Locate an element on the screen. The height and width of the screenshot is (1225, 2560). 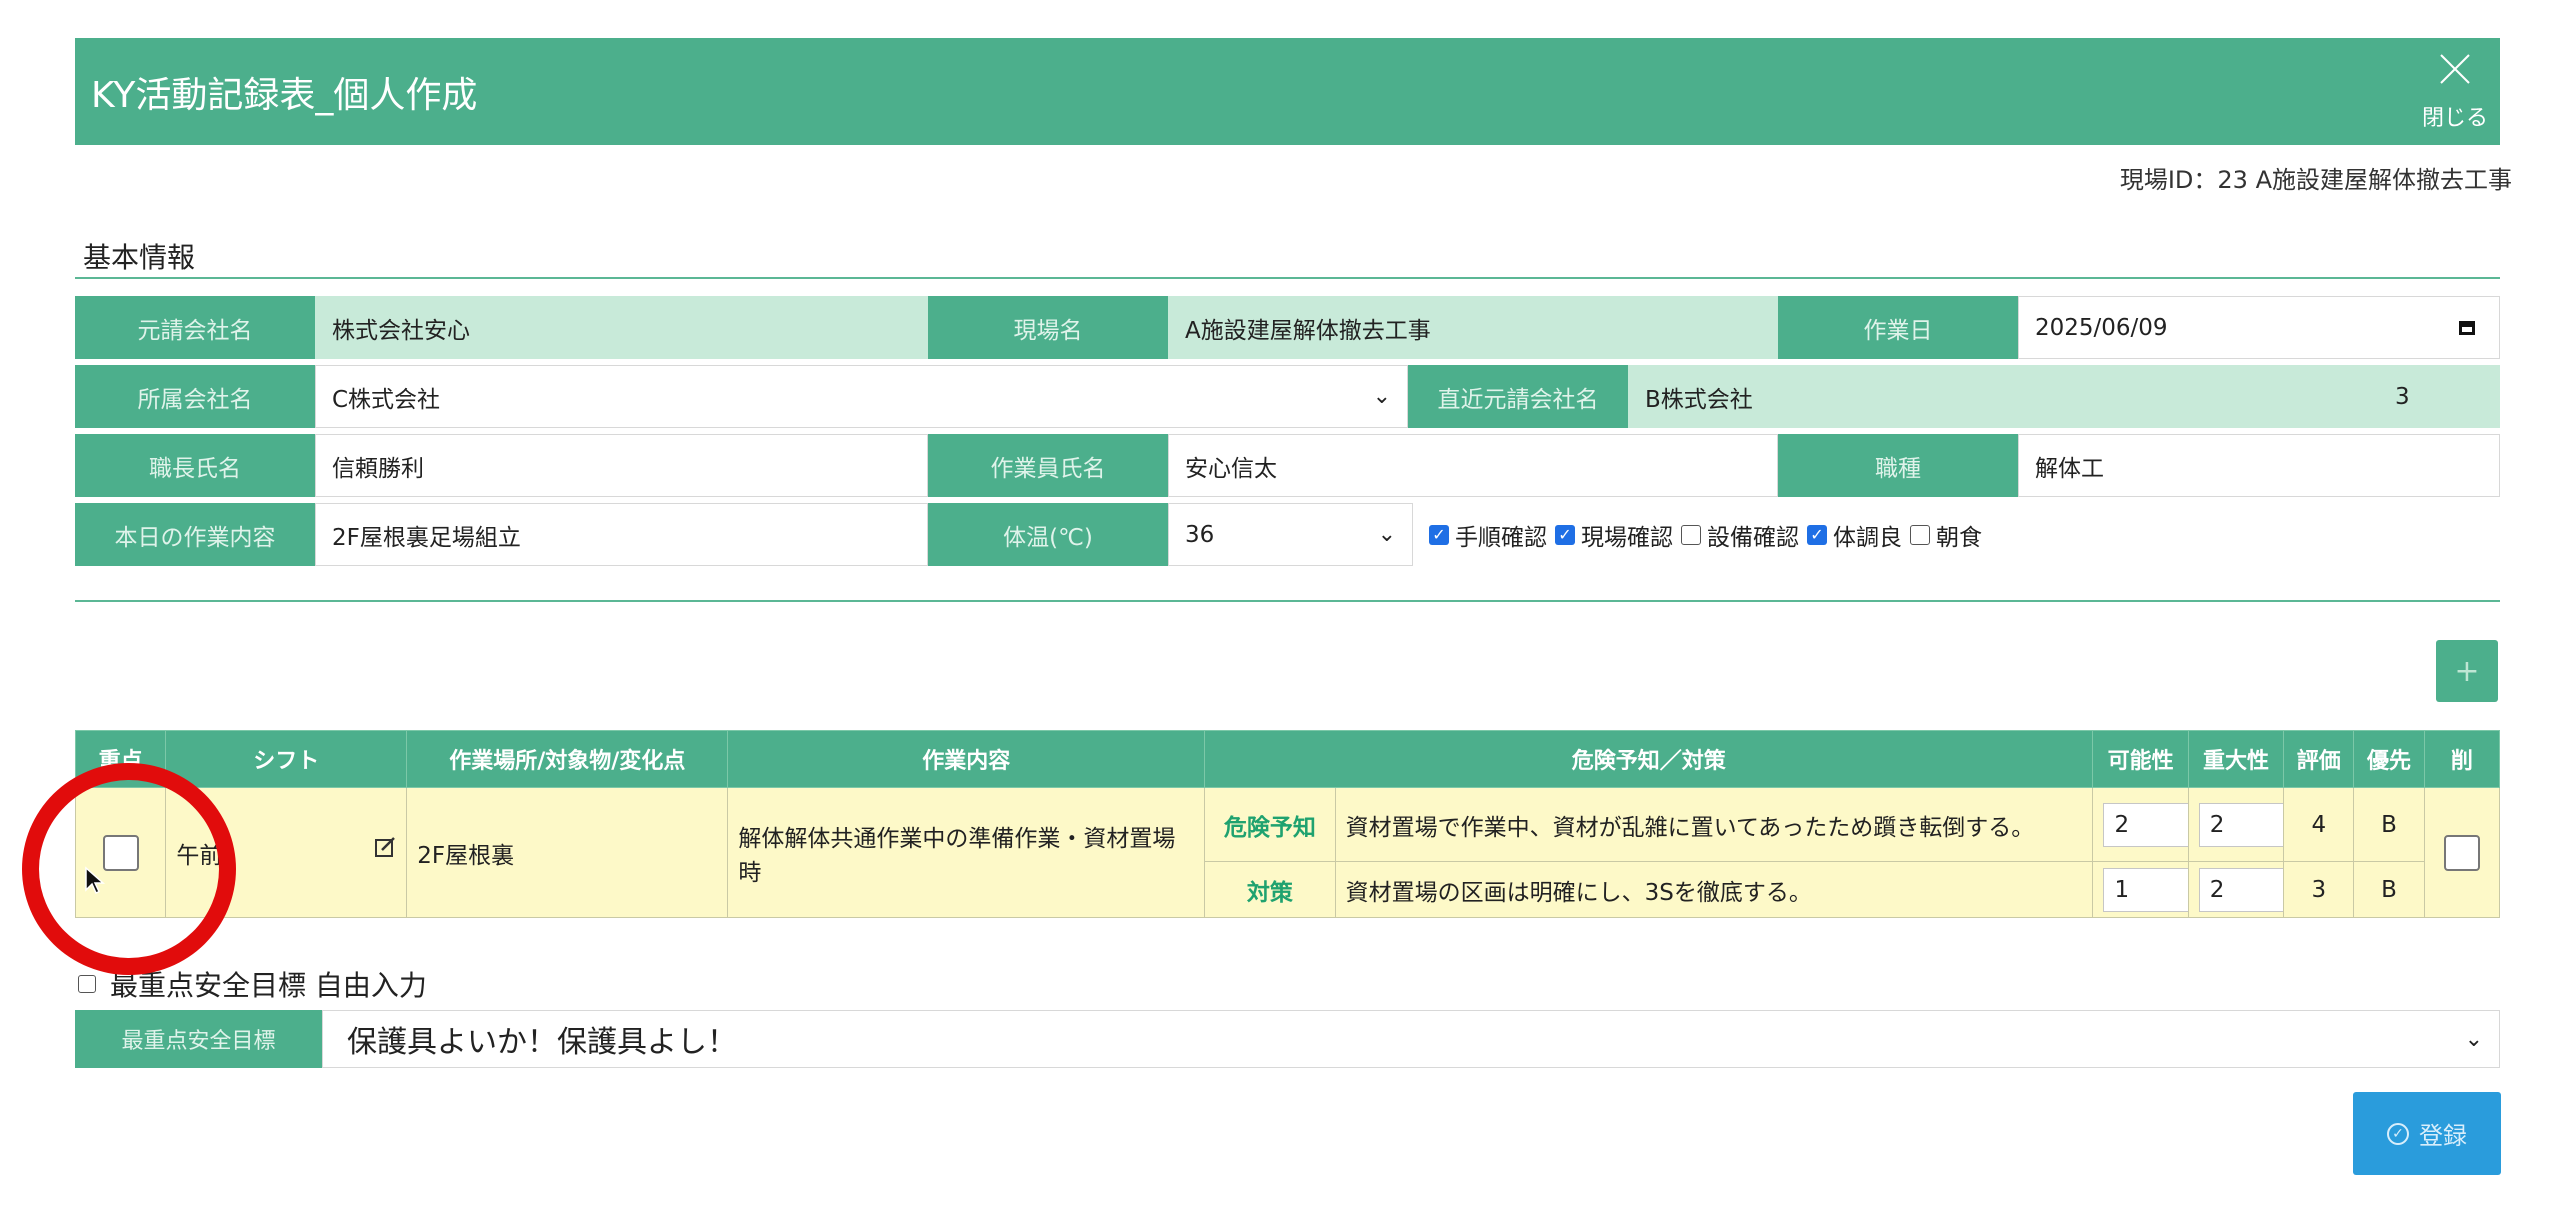
today-work-label: 本日の作業内容 is located at coordinates (195, 534).